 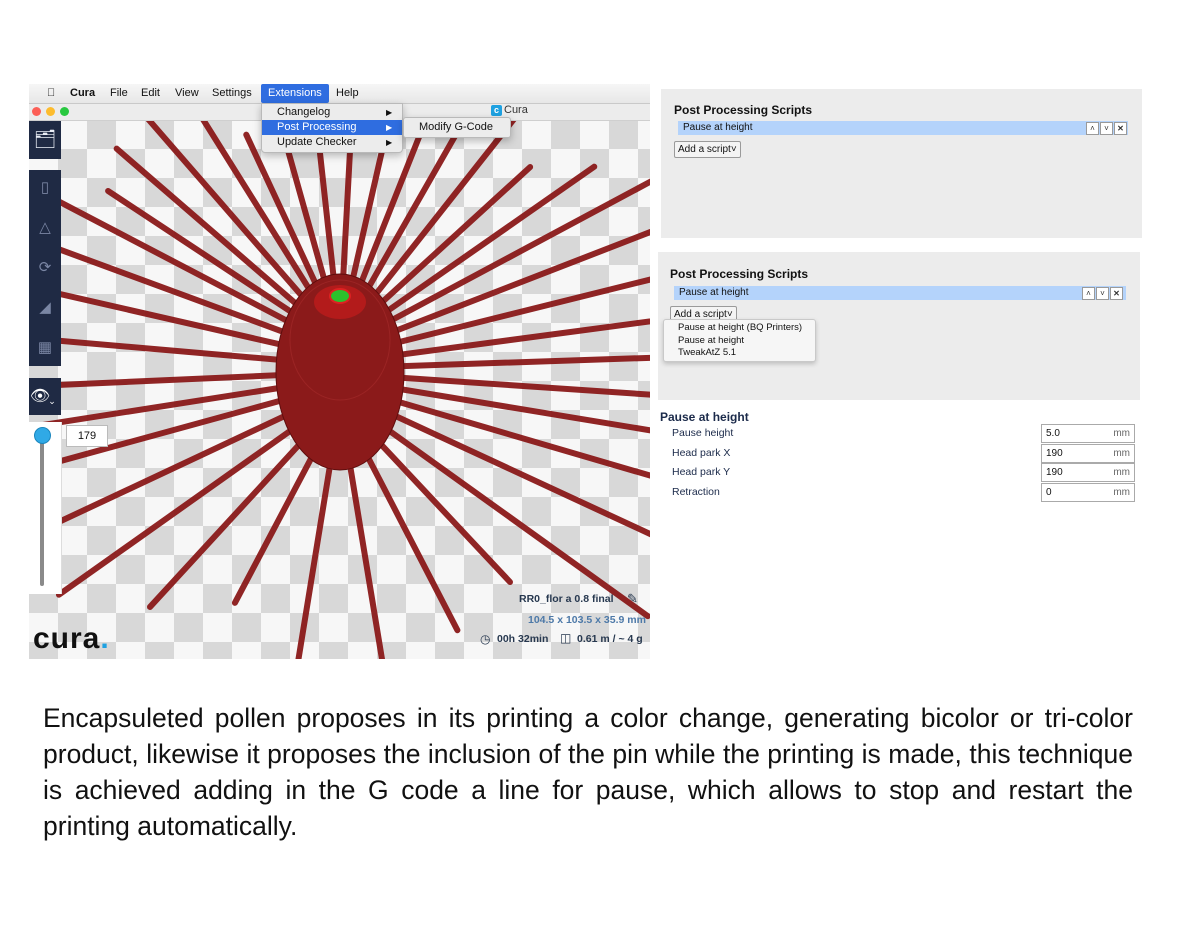 I want to click on post-processing-submenu: Modify G-Code, so click(x=457, y=127).